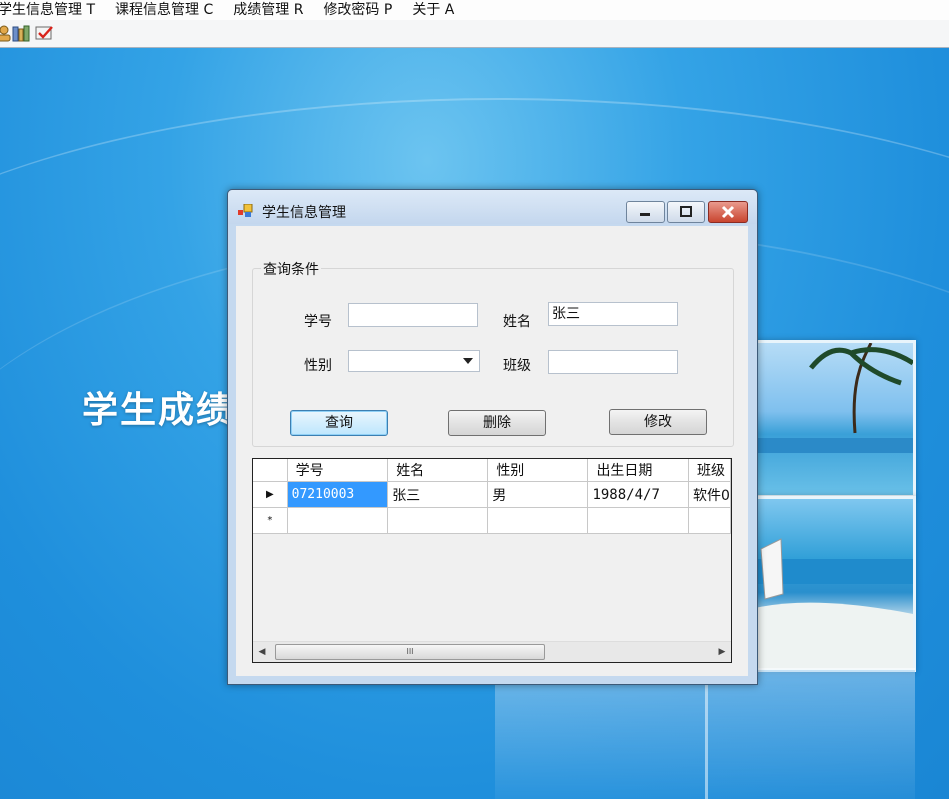  Describe the element at coordinates (638, 470) in the screenshot. I see `column-header-birthdate: 出生日期` at that location.